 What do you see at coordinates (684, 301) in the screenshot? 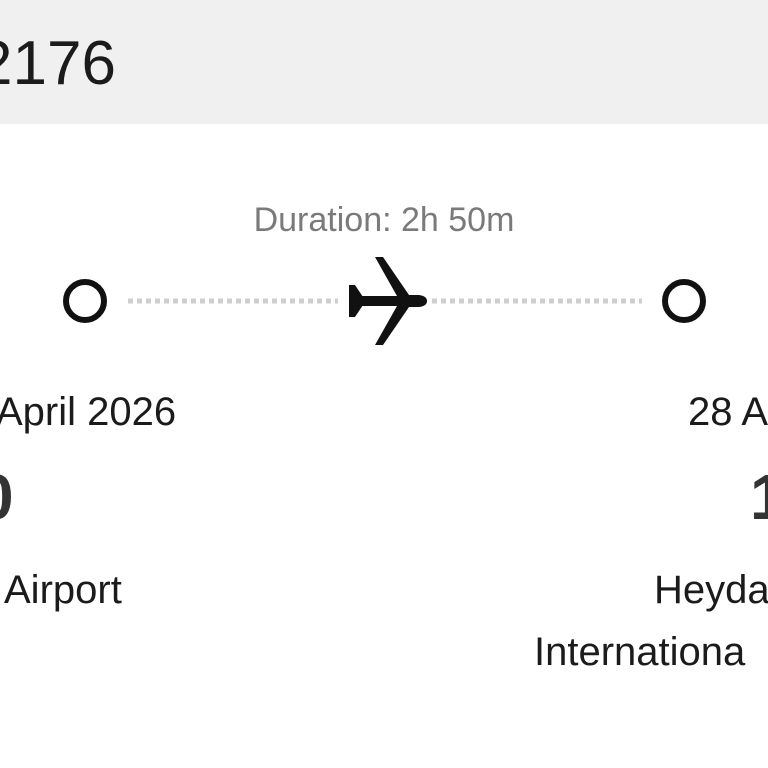
I see `destination-circle-icon` at bounding box center [684, 301].